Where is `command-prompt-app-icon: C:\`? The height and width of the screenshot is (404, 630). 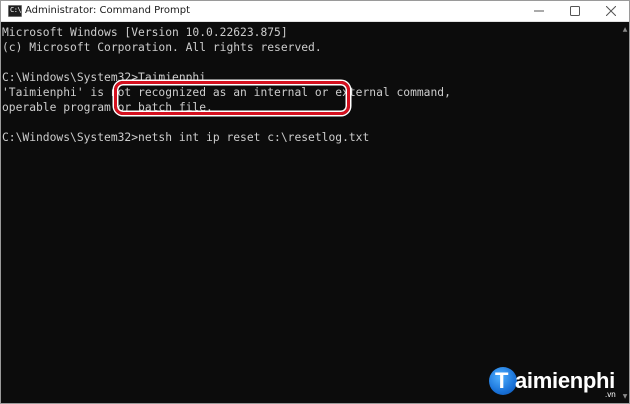
command-prompt-app-icon: C:\ is located at coordinates (15, 11).